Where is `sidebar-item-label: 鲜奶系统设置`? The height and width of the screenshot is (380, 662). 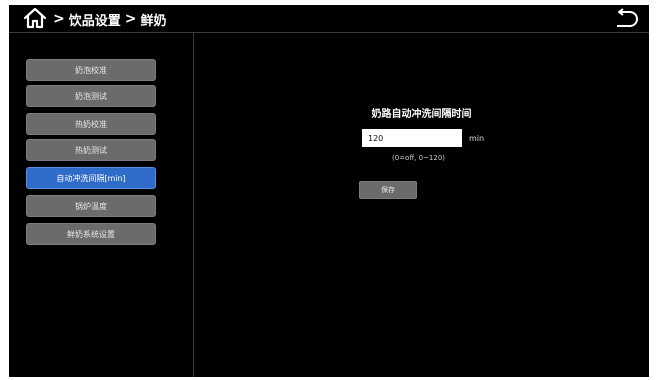 sidebar-item-label: 鲜奶系统设置 is located at coordinates (91, 234).